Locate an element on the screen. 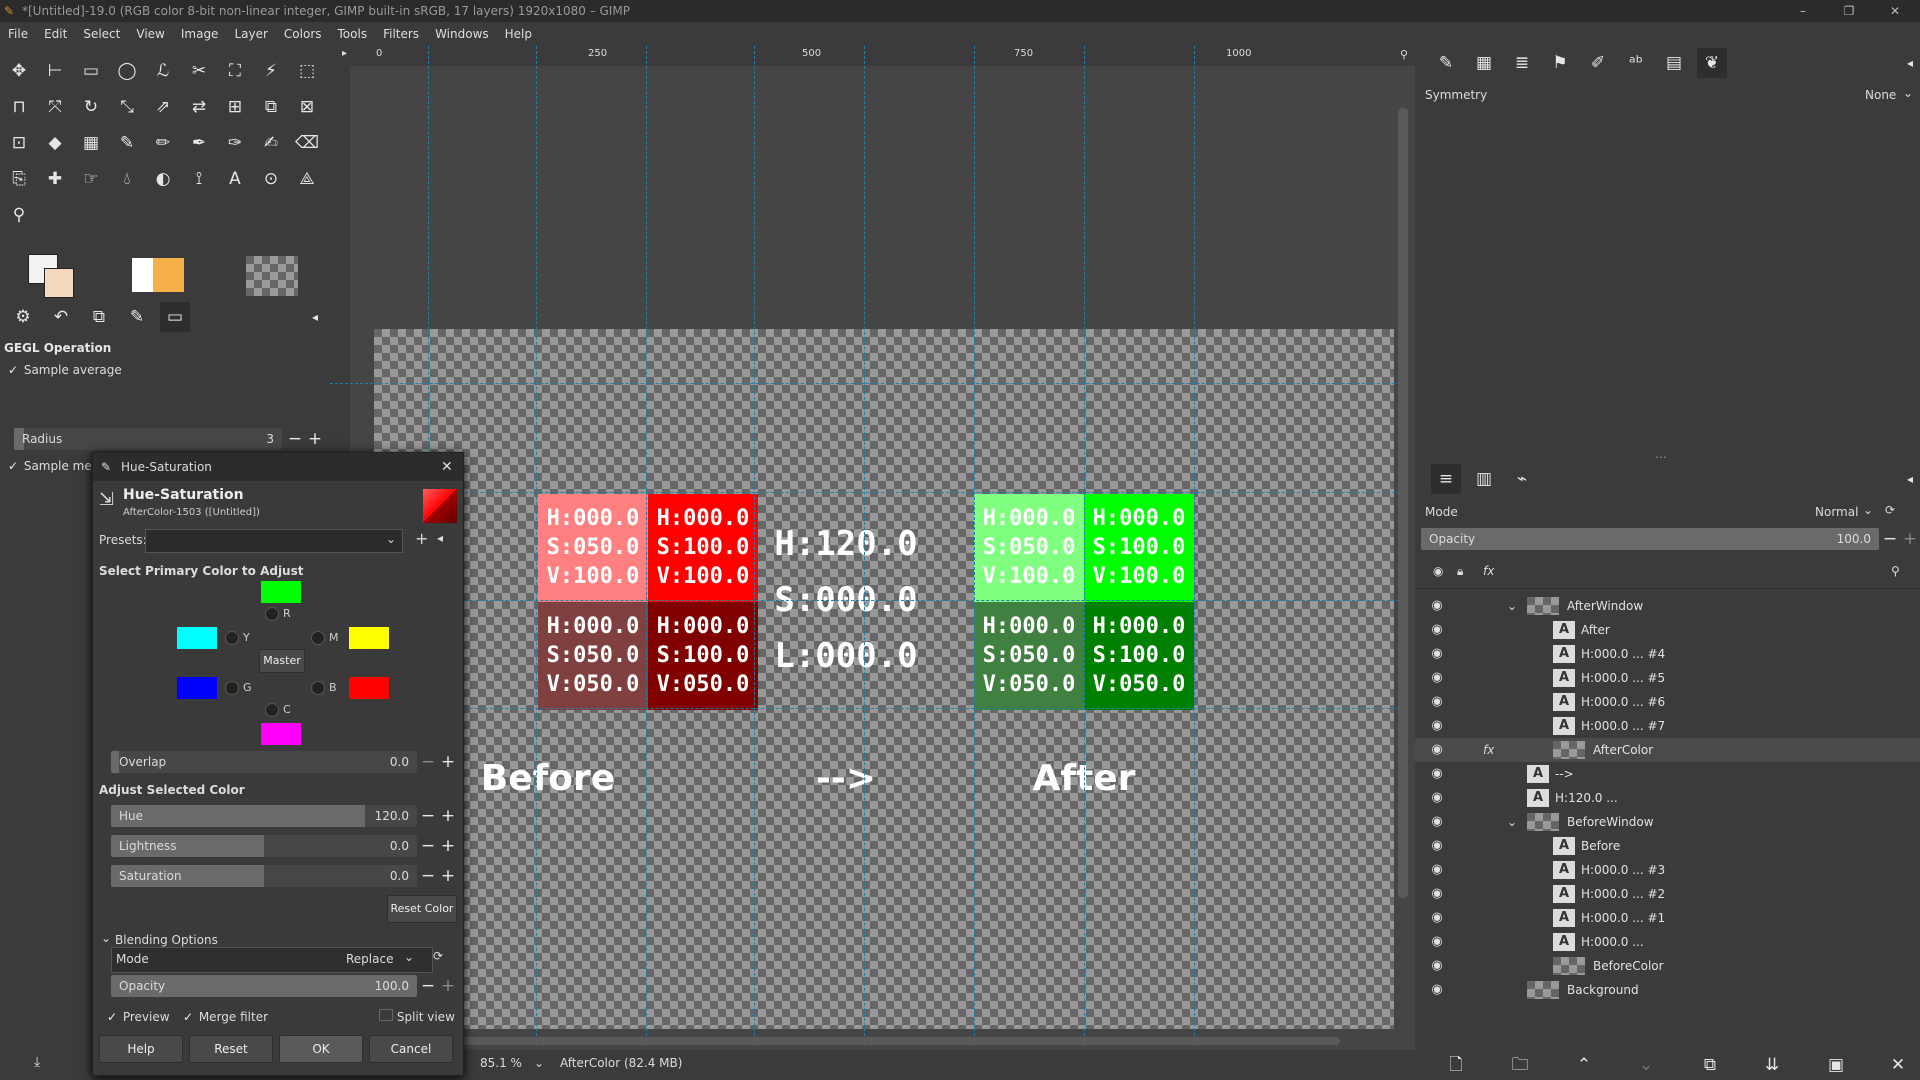 This screenshot has width=1920, height=1080. dynamics-icon: ⚑ is located at coordinates (1560, 63).